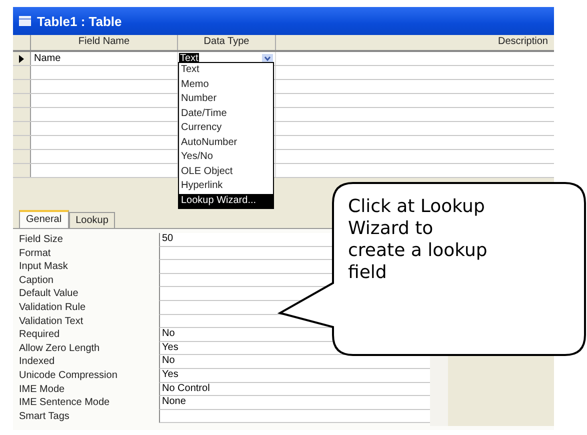 Image resolution: width=587 pixels, height=435 pixels. Describe the element at coordinates (53, 307) in the screenshot. I see `property-label: Validation Rule` at that location.